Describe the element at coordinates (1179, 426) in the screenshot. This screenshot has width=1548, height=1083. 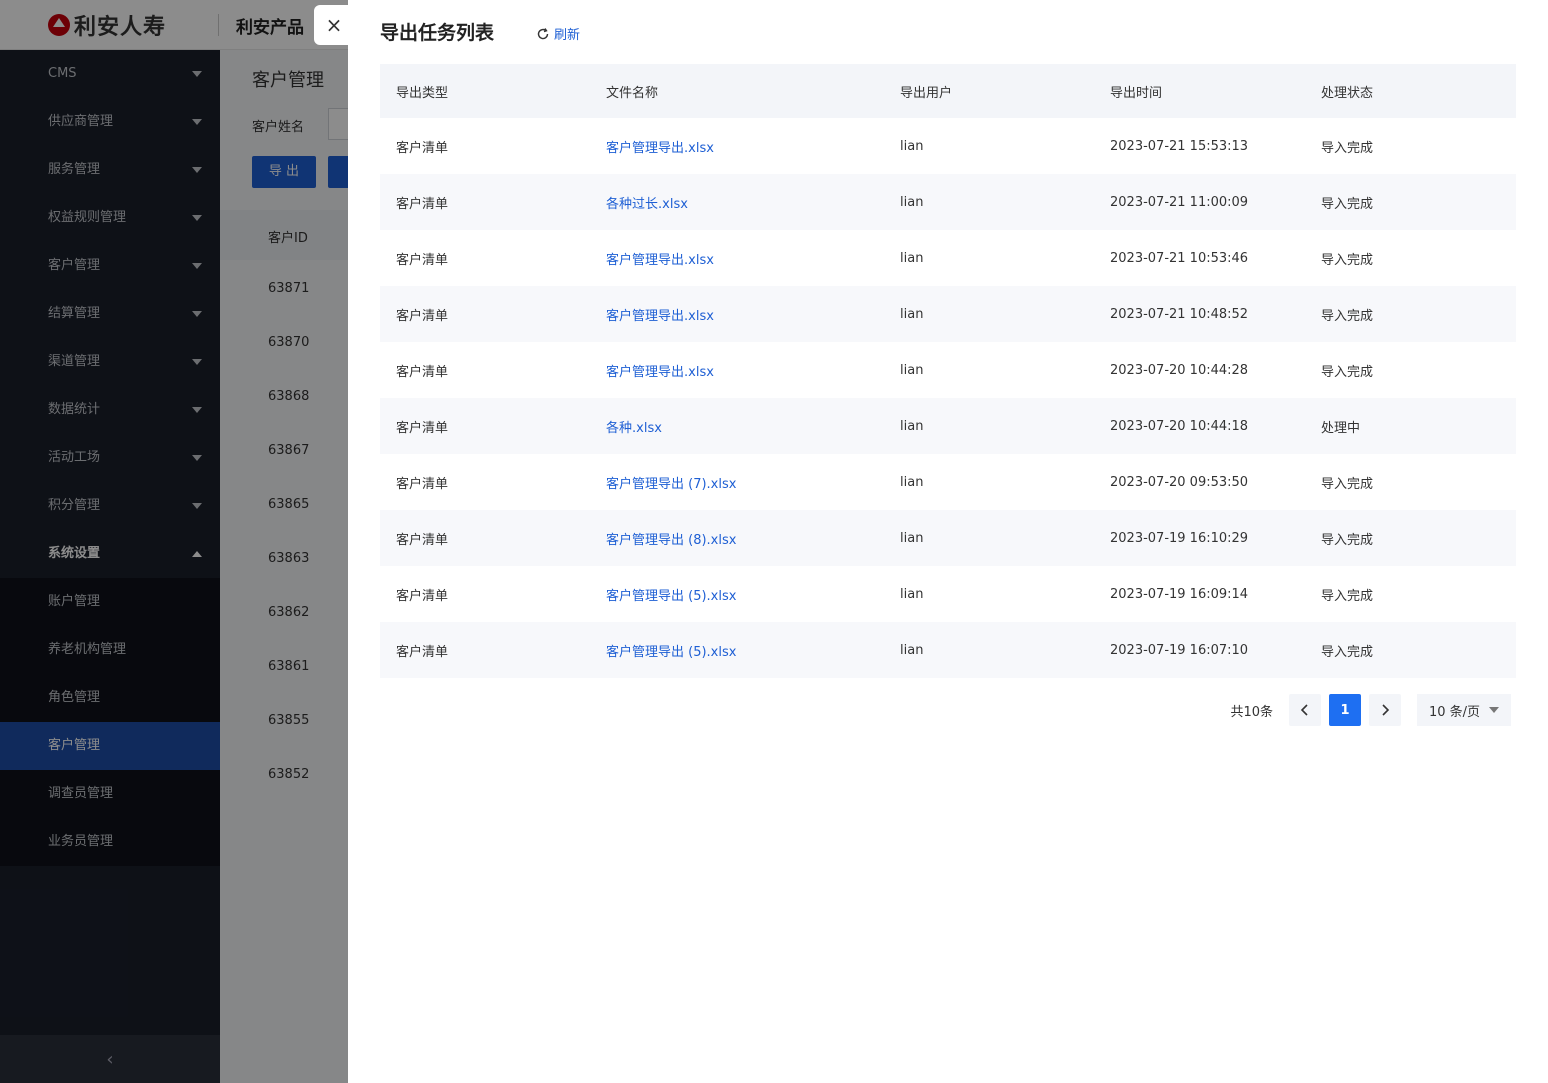
I see `table-cell-export-time: 2023-07-20 10:44:18` at that location.